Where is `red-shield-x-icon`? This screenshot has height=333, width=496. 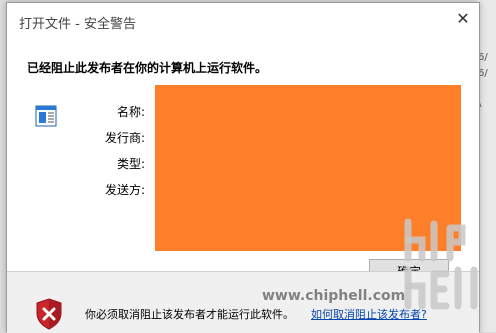 red-shield-x-icon is located at coordinates (49, 314).